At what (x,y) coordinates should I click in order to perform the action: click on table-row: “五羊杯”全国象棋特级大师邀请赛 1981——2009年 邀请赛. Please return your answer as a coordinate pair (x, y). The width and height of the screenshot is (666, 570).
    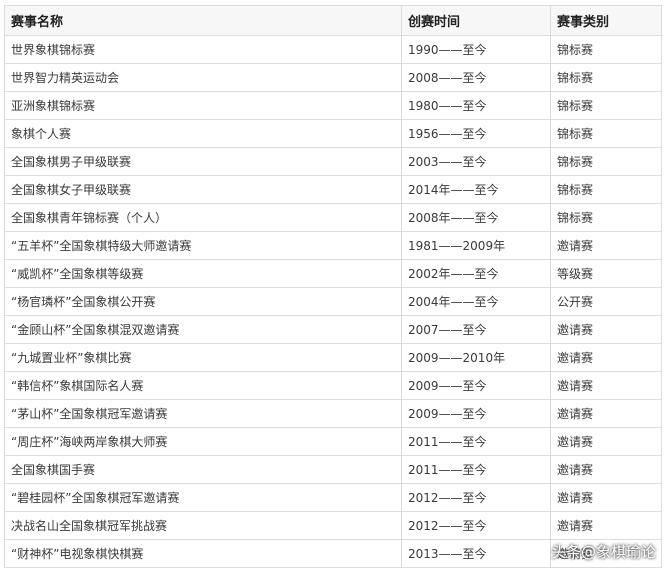
    Looking at the image, I should click on (333, 245).